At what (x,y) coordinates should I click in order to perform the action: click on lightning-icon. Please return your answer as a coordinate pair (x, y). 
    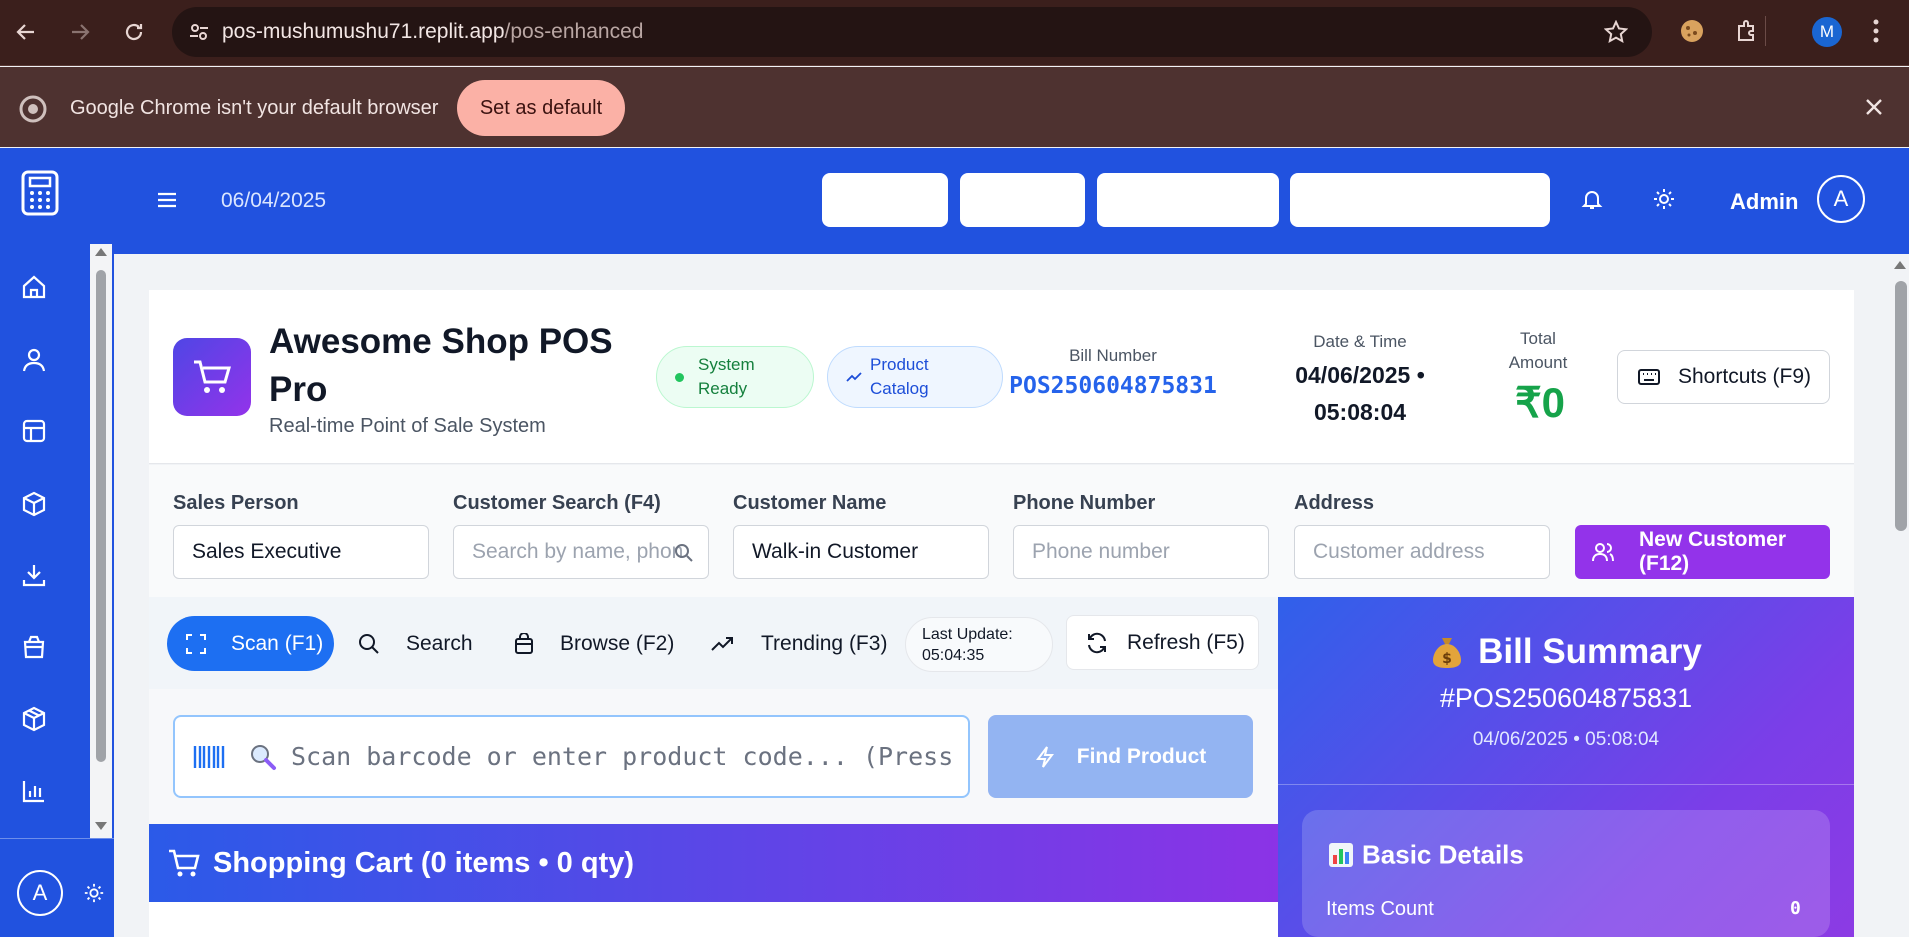
    Looking at the image, I should click on (1045, 757).